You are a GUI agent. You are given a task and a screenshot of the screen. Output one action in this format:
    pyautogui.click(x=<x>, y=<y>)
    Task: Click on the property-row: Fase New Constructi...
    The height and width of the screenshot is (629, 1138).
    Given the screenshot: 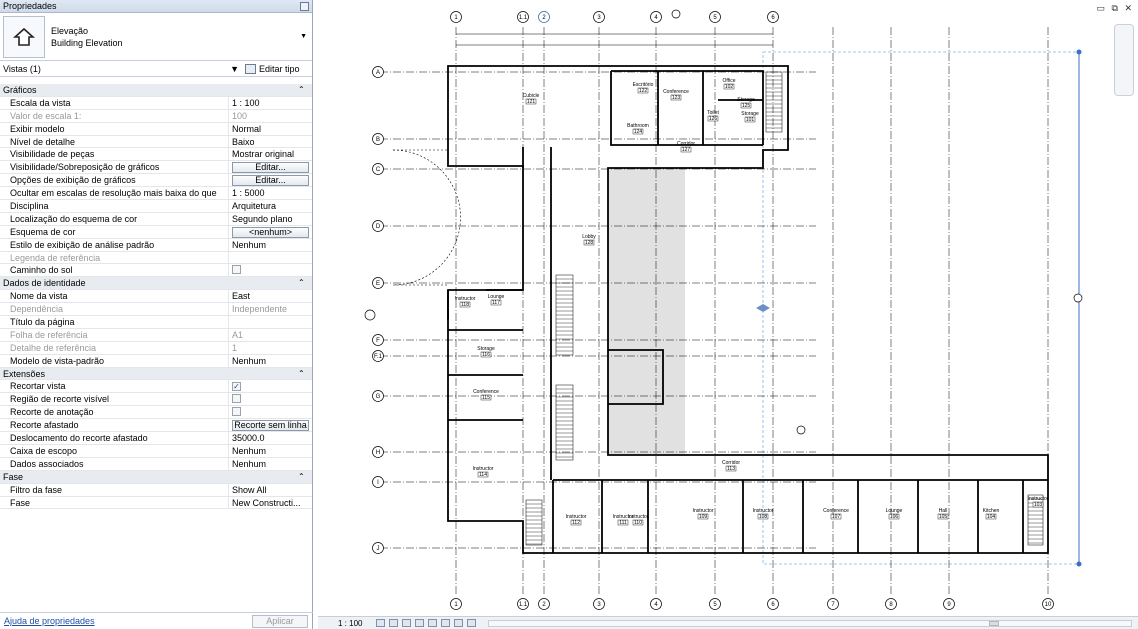 What is the action you would take?
    pyautogui.click(x=156, y=503)
    